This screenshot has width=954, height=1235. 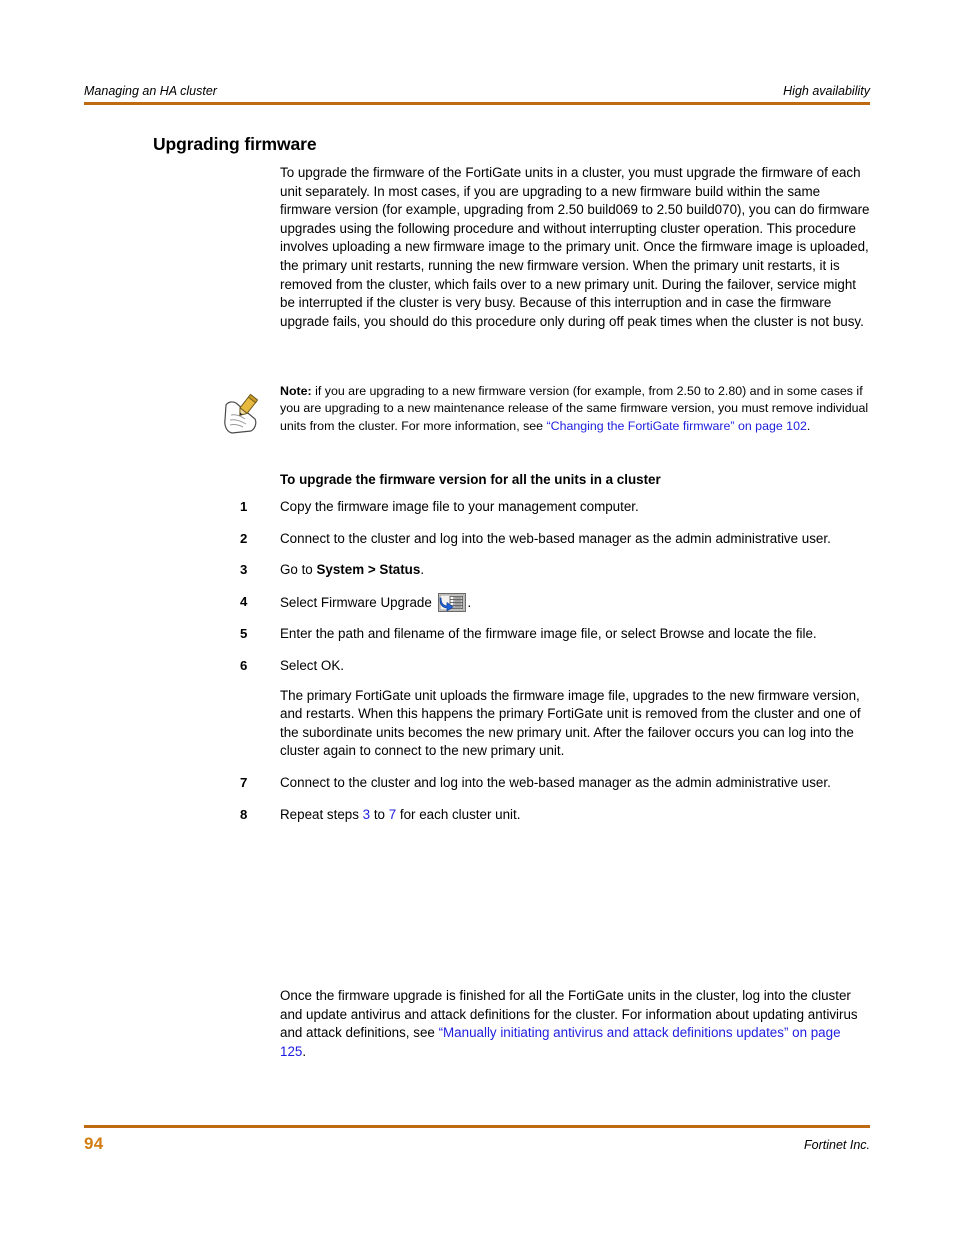 I want to click on step-cross-reference-link-3: 3, so click(x=366, y=814).